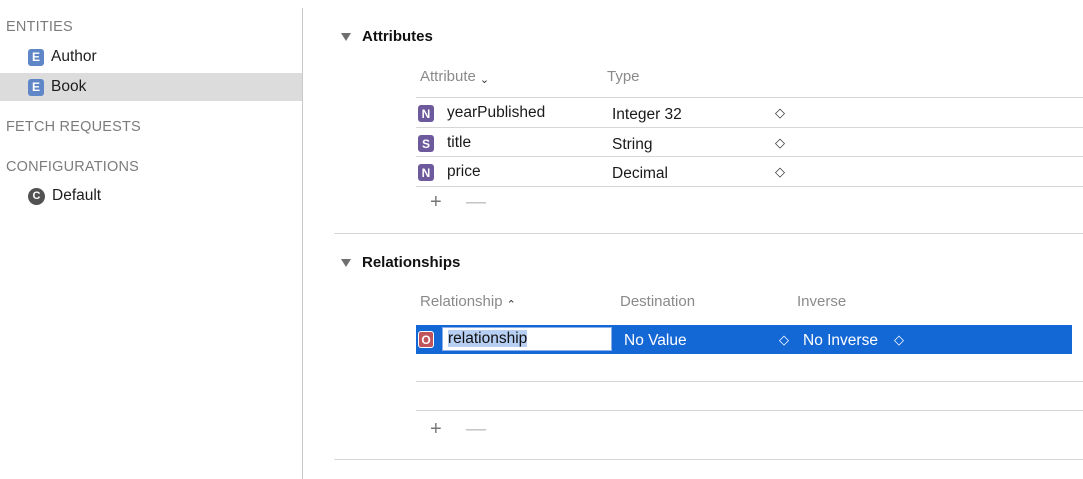  Describe the element at coordinates (640, 174) in the screenshot. I see `attribute-type: Decimal` at that location.